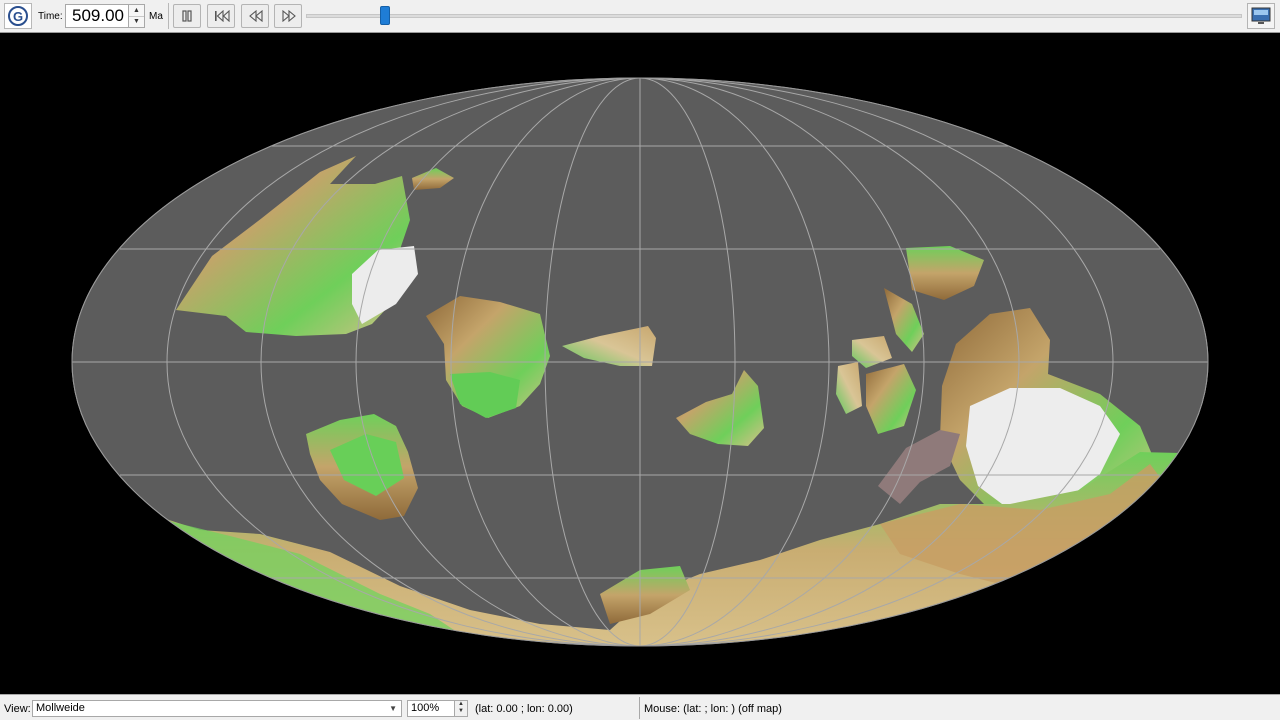 This screenshot has height=720, width=1280. I want to click on pause-icon, so click(187, 16).